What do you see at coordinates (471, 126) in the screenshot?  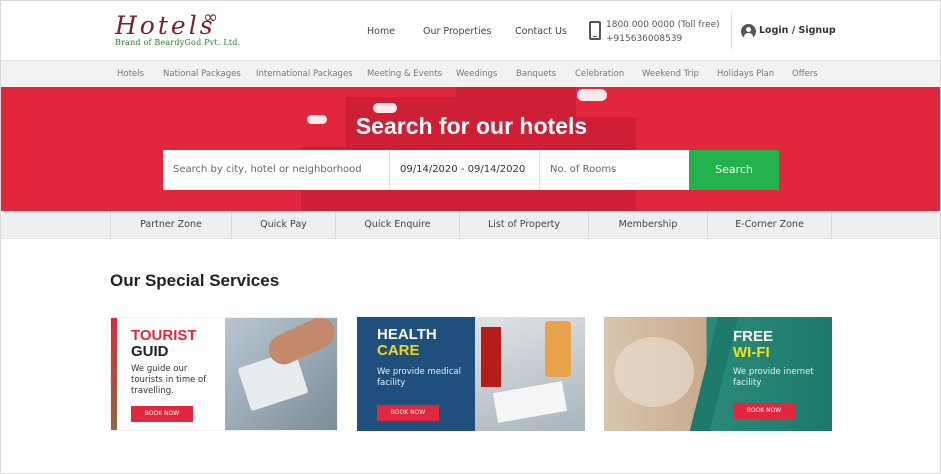 I see `hero-title: Search for our hotels` at bounding box center [471, 126].